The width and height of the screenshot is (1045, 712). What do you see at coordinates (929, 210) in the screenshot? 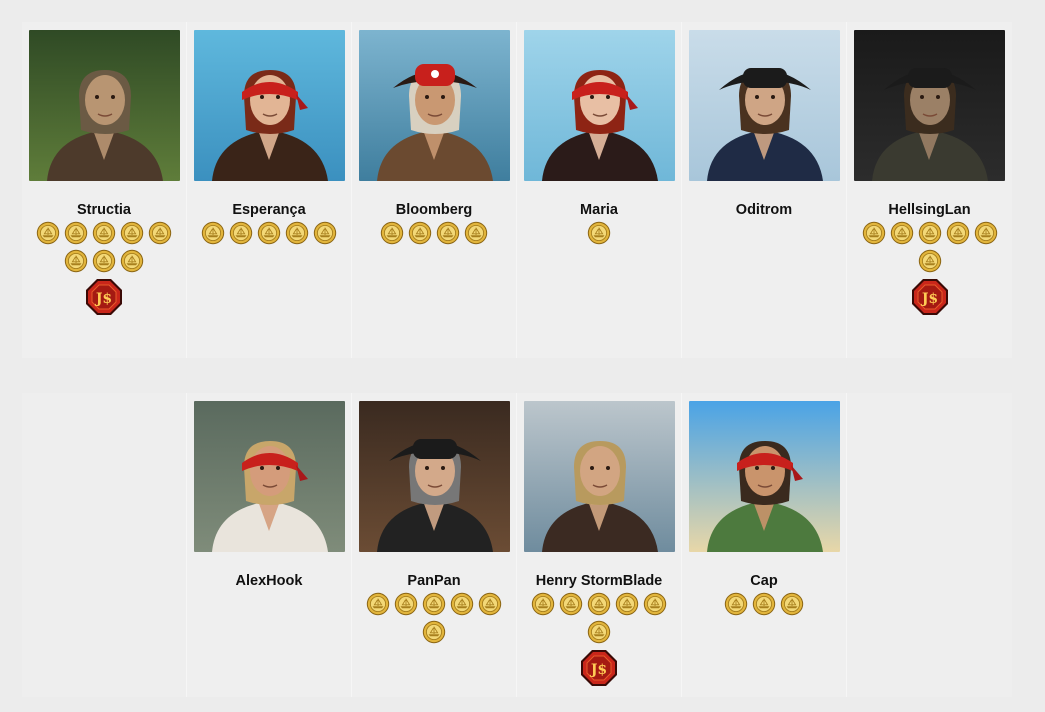
I see `player-name: HellsingLan` at bounding box center [929, 210].